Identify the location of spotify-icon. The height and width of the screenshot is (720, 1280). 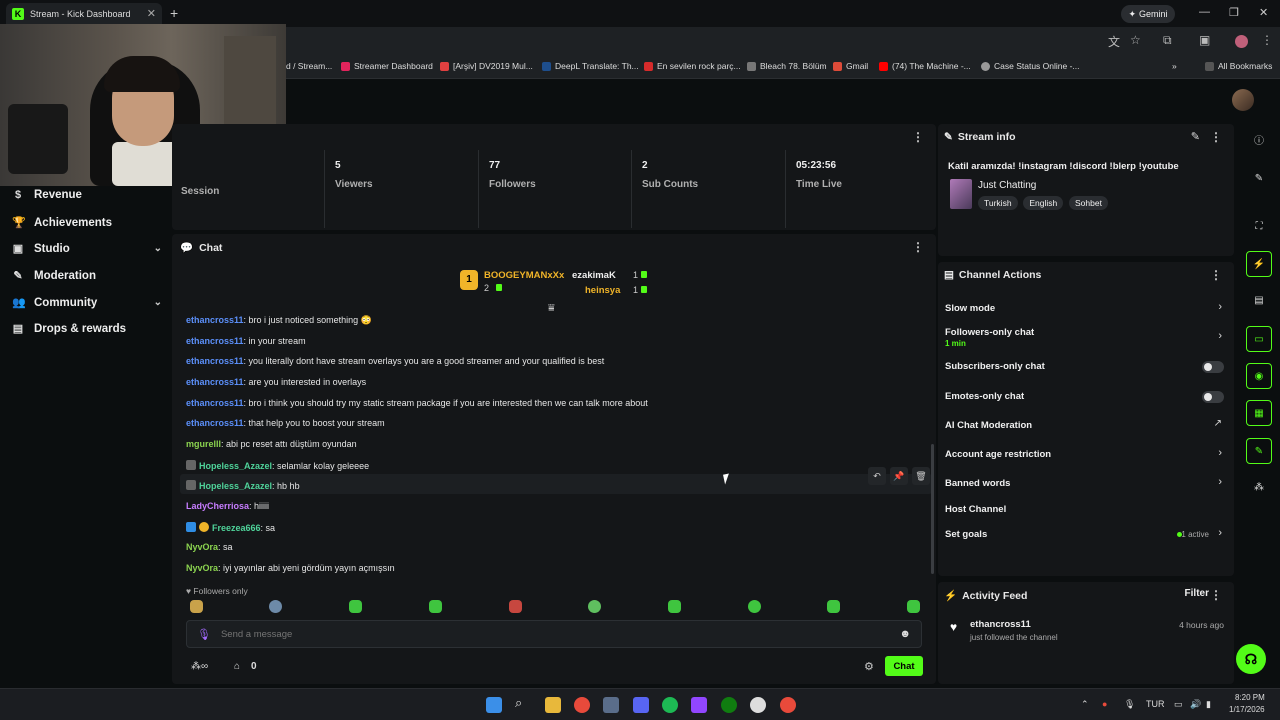
(670, 705).